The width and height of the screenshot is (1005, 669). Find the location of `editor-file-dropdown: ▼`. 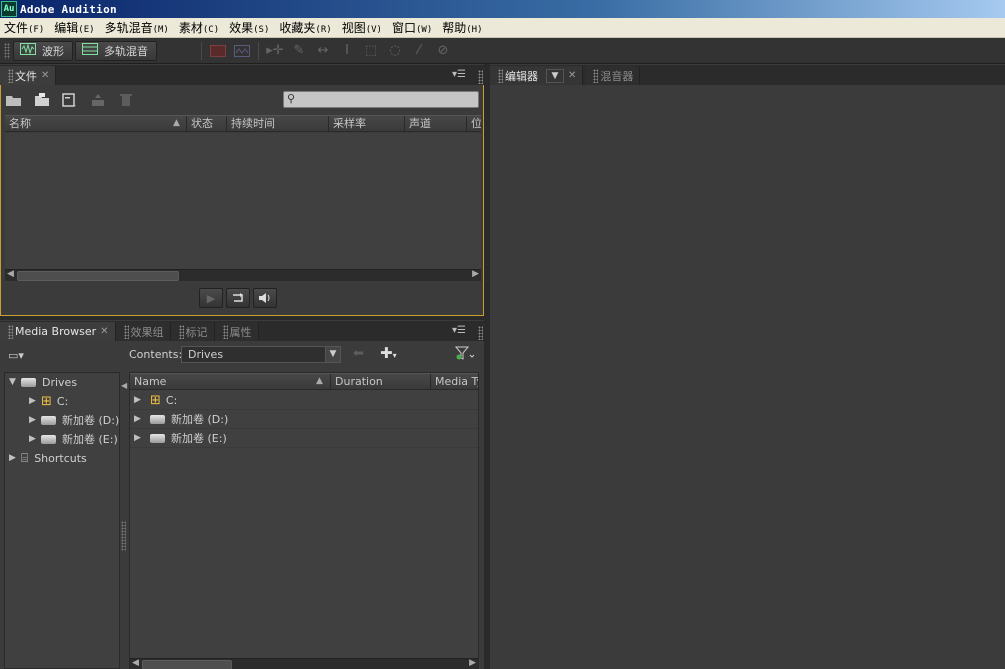

editor-file-dropdown: ▼ is located at coordinates (555, 75).